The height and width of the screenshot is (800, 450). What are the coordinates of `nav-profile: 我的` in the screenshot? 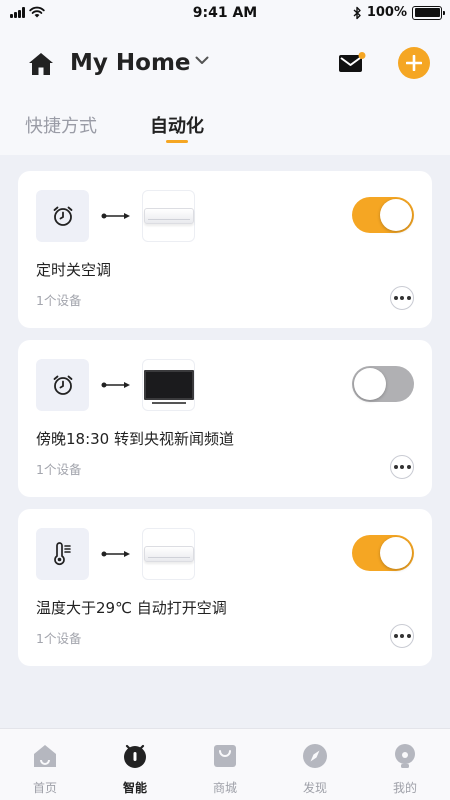 It's located at (405, 764).